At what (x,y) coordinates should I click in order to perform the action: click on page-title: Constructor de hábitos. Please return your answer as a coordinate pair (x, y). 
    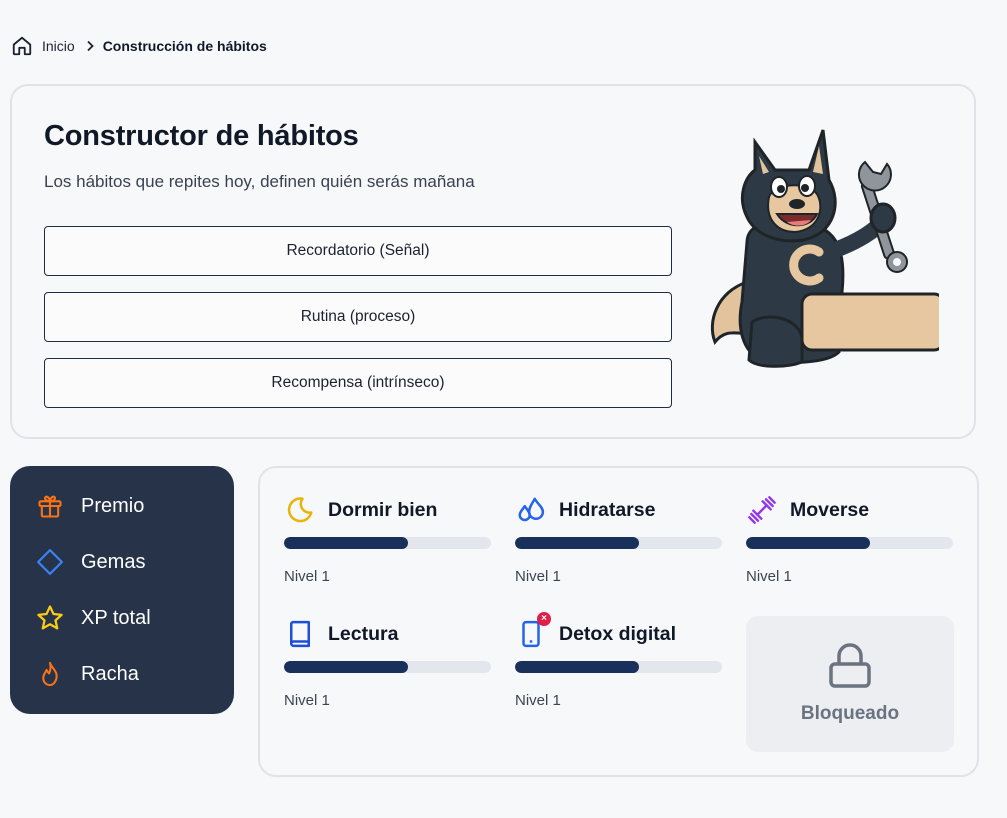
    Looking at the image, I should click on (201, 136).